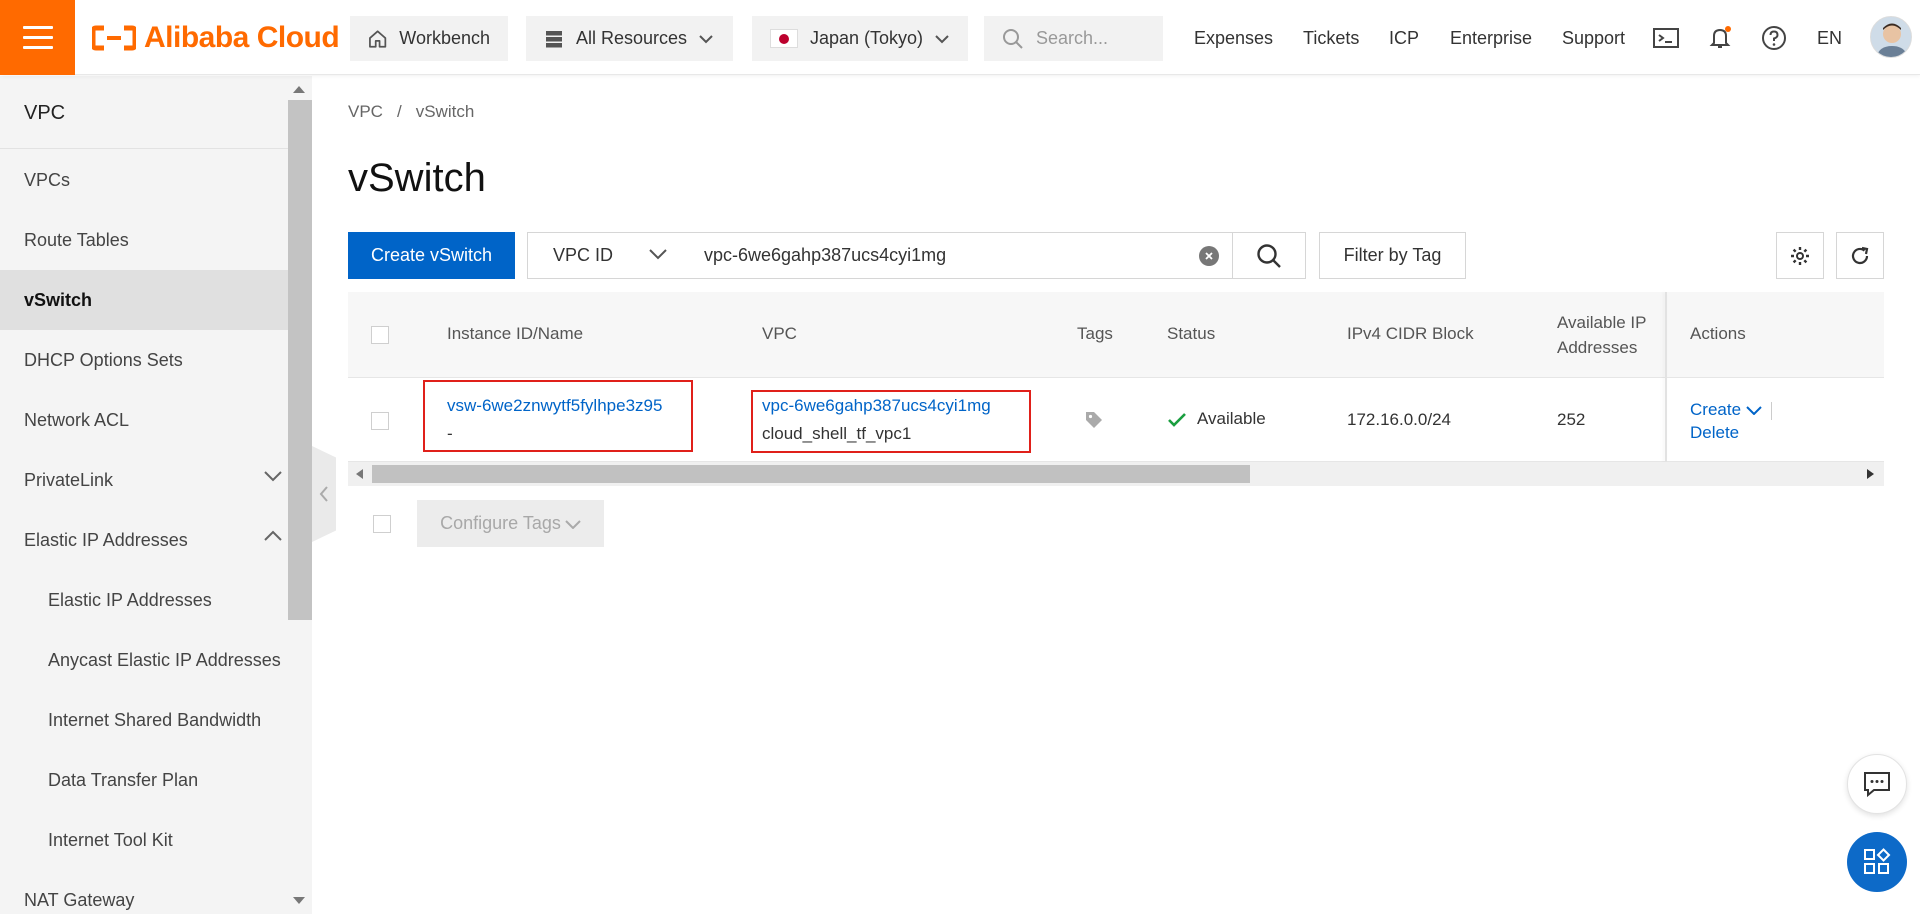 This screenshot has width=1920, height=914. What do you see at coordinates (1666, 38) in the screenshot?
I see `terminal-icon` at bounding box center [1666, 38].